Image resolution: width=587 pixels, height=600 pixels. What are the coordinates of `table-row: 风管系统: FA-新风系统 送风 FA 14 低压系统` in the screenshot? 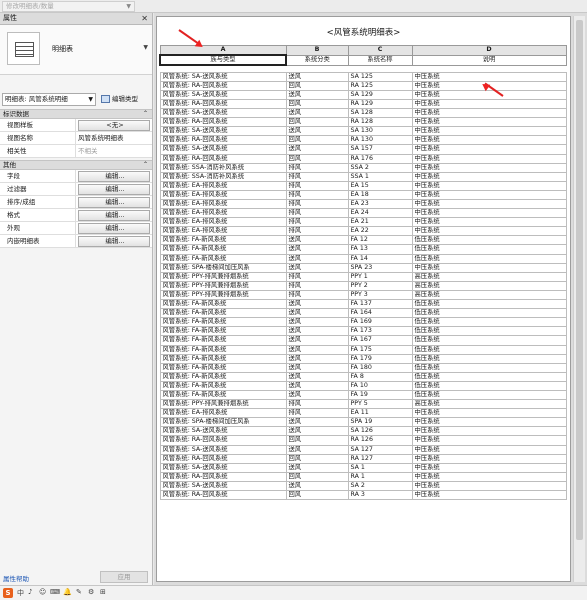 It's located at (363, 258).